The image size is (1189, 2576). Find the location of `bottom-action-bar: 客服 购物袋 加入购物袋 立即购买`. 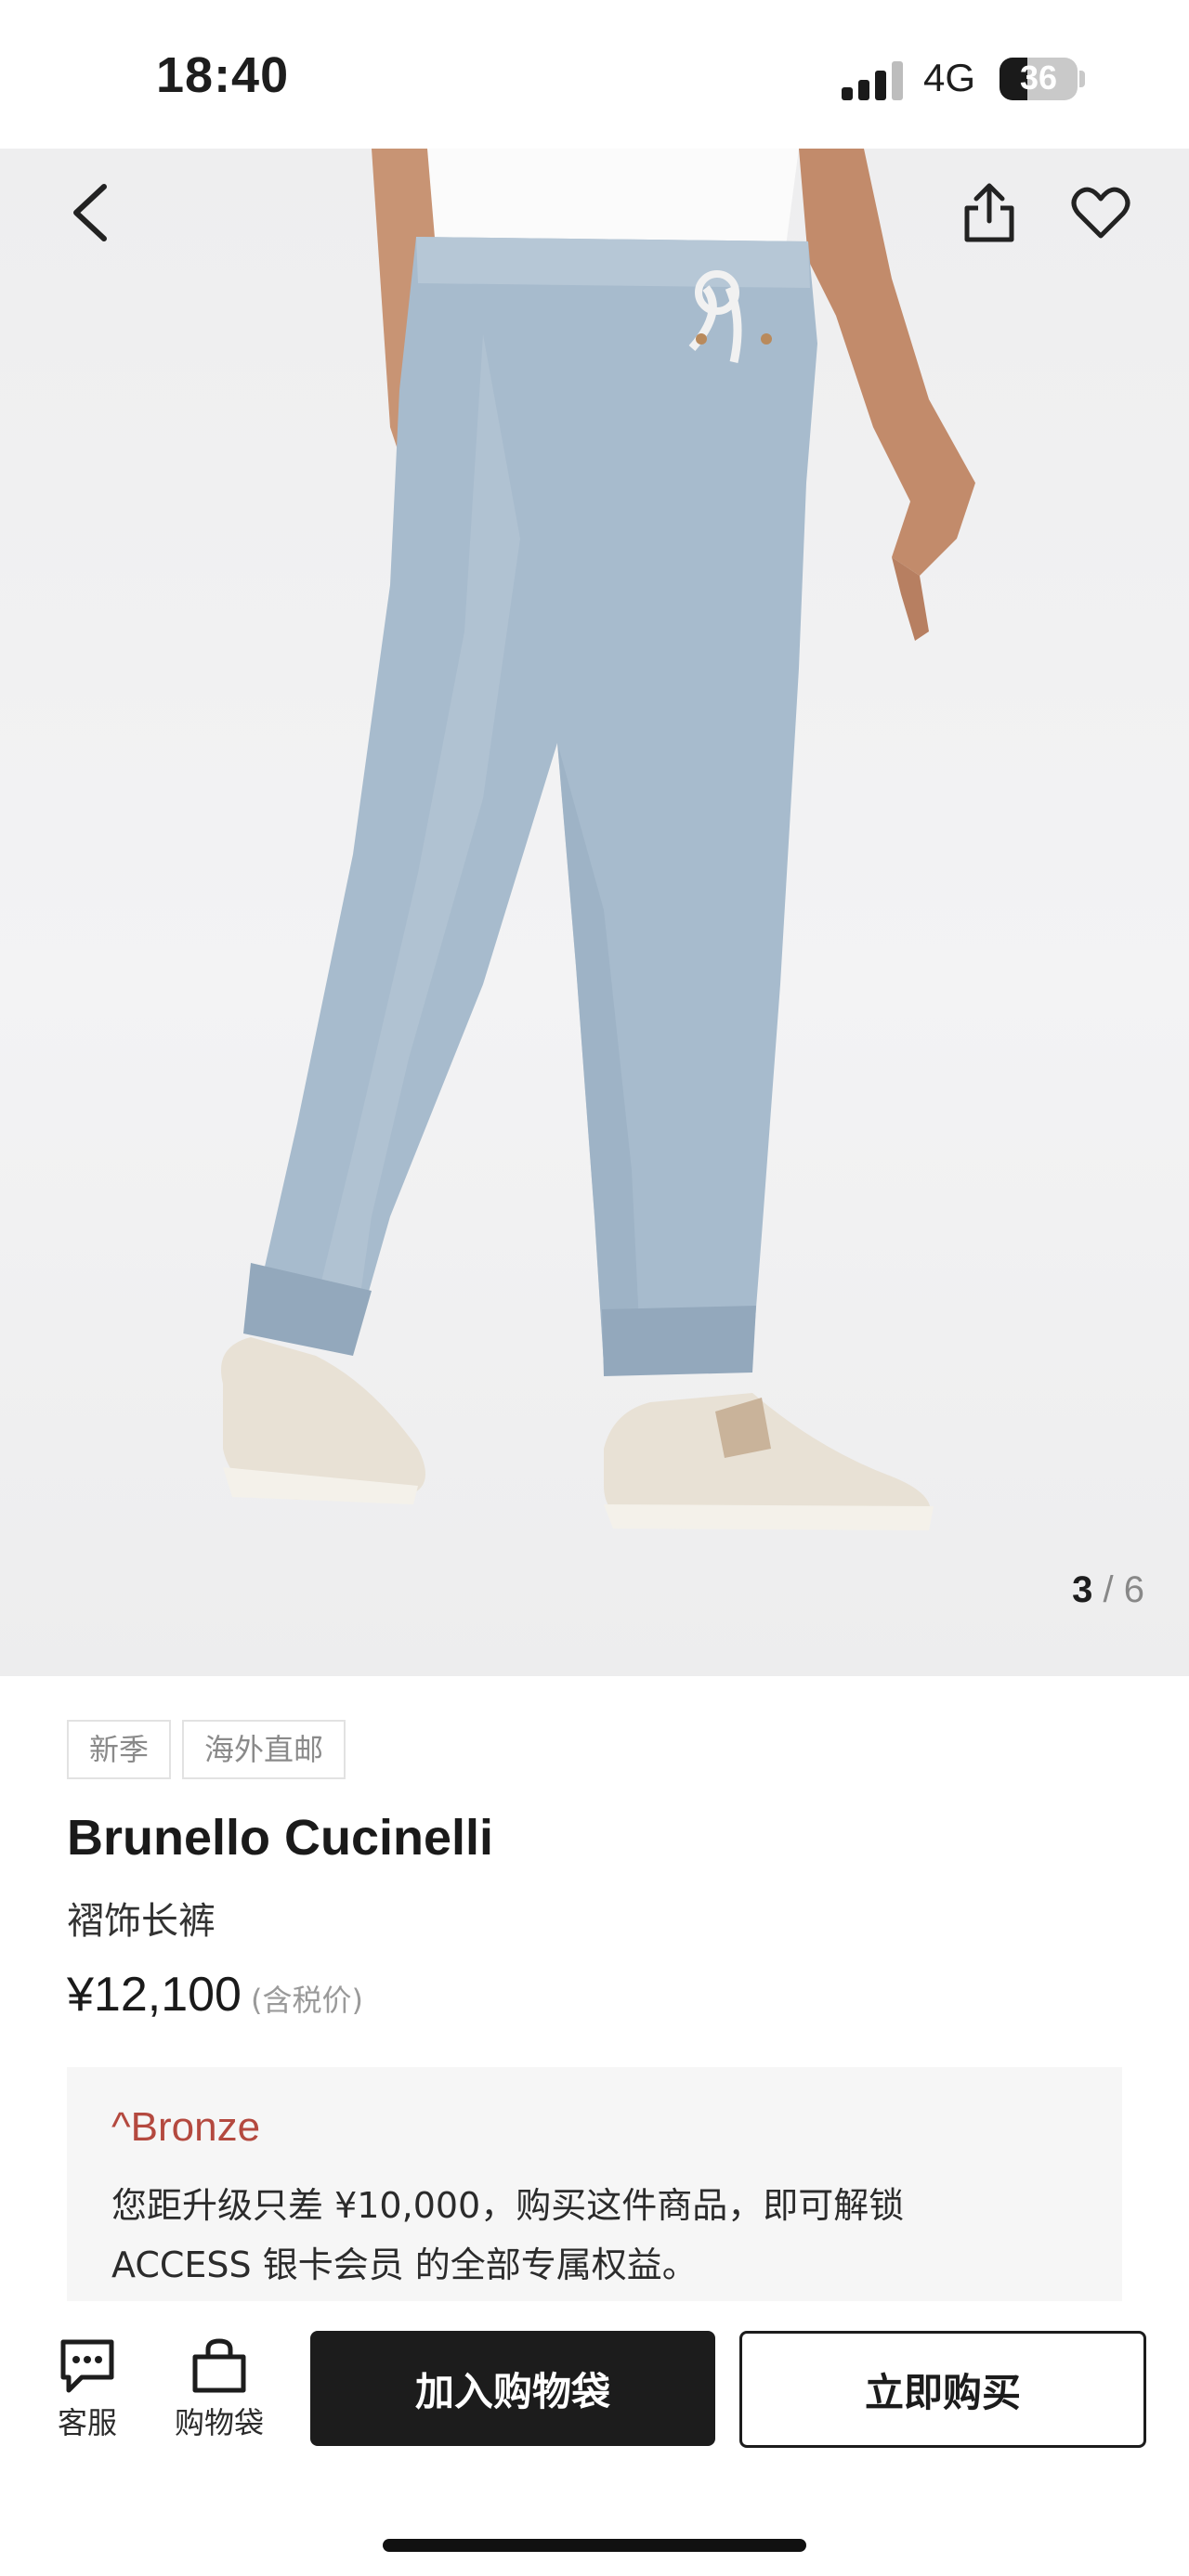

bottom-action-bar: 客服 购物袋 加入购物袋 立即购买 is located at coordinates (594, 2438).